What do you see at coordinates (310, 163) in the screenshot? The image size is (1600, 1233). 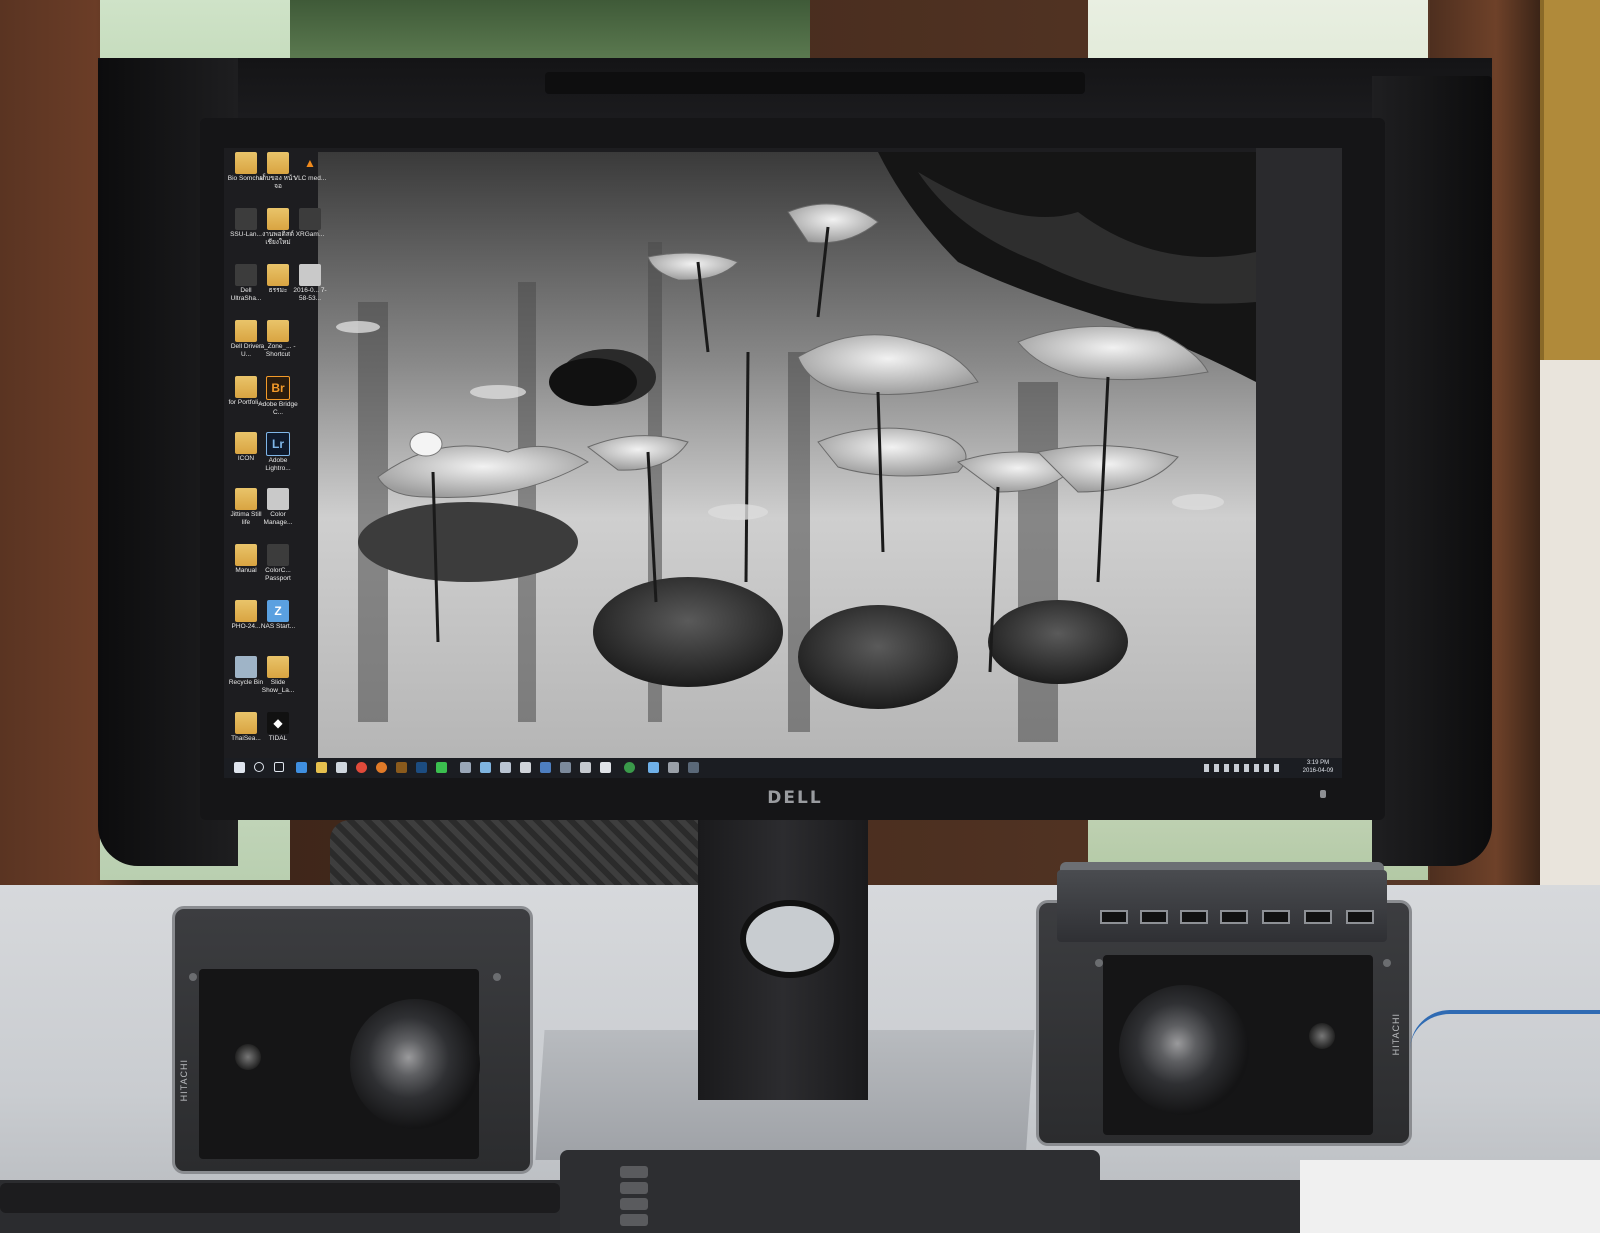 I see `desktop-icon-image: ▲` at bounding box center [310, 163].